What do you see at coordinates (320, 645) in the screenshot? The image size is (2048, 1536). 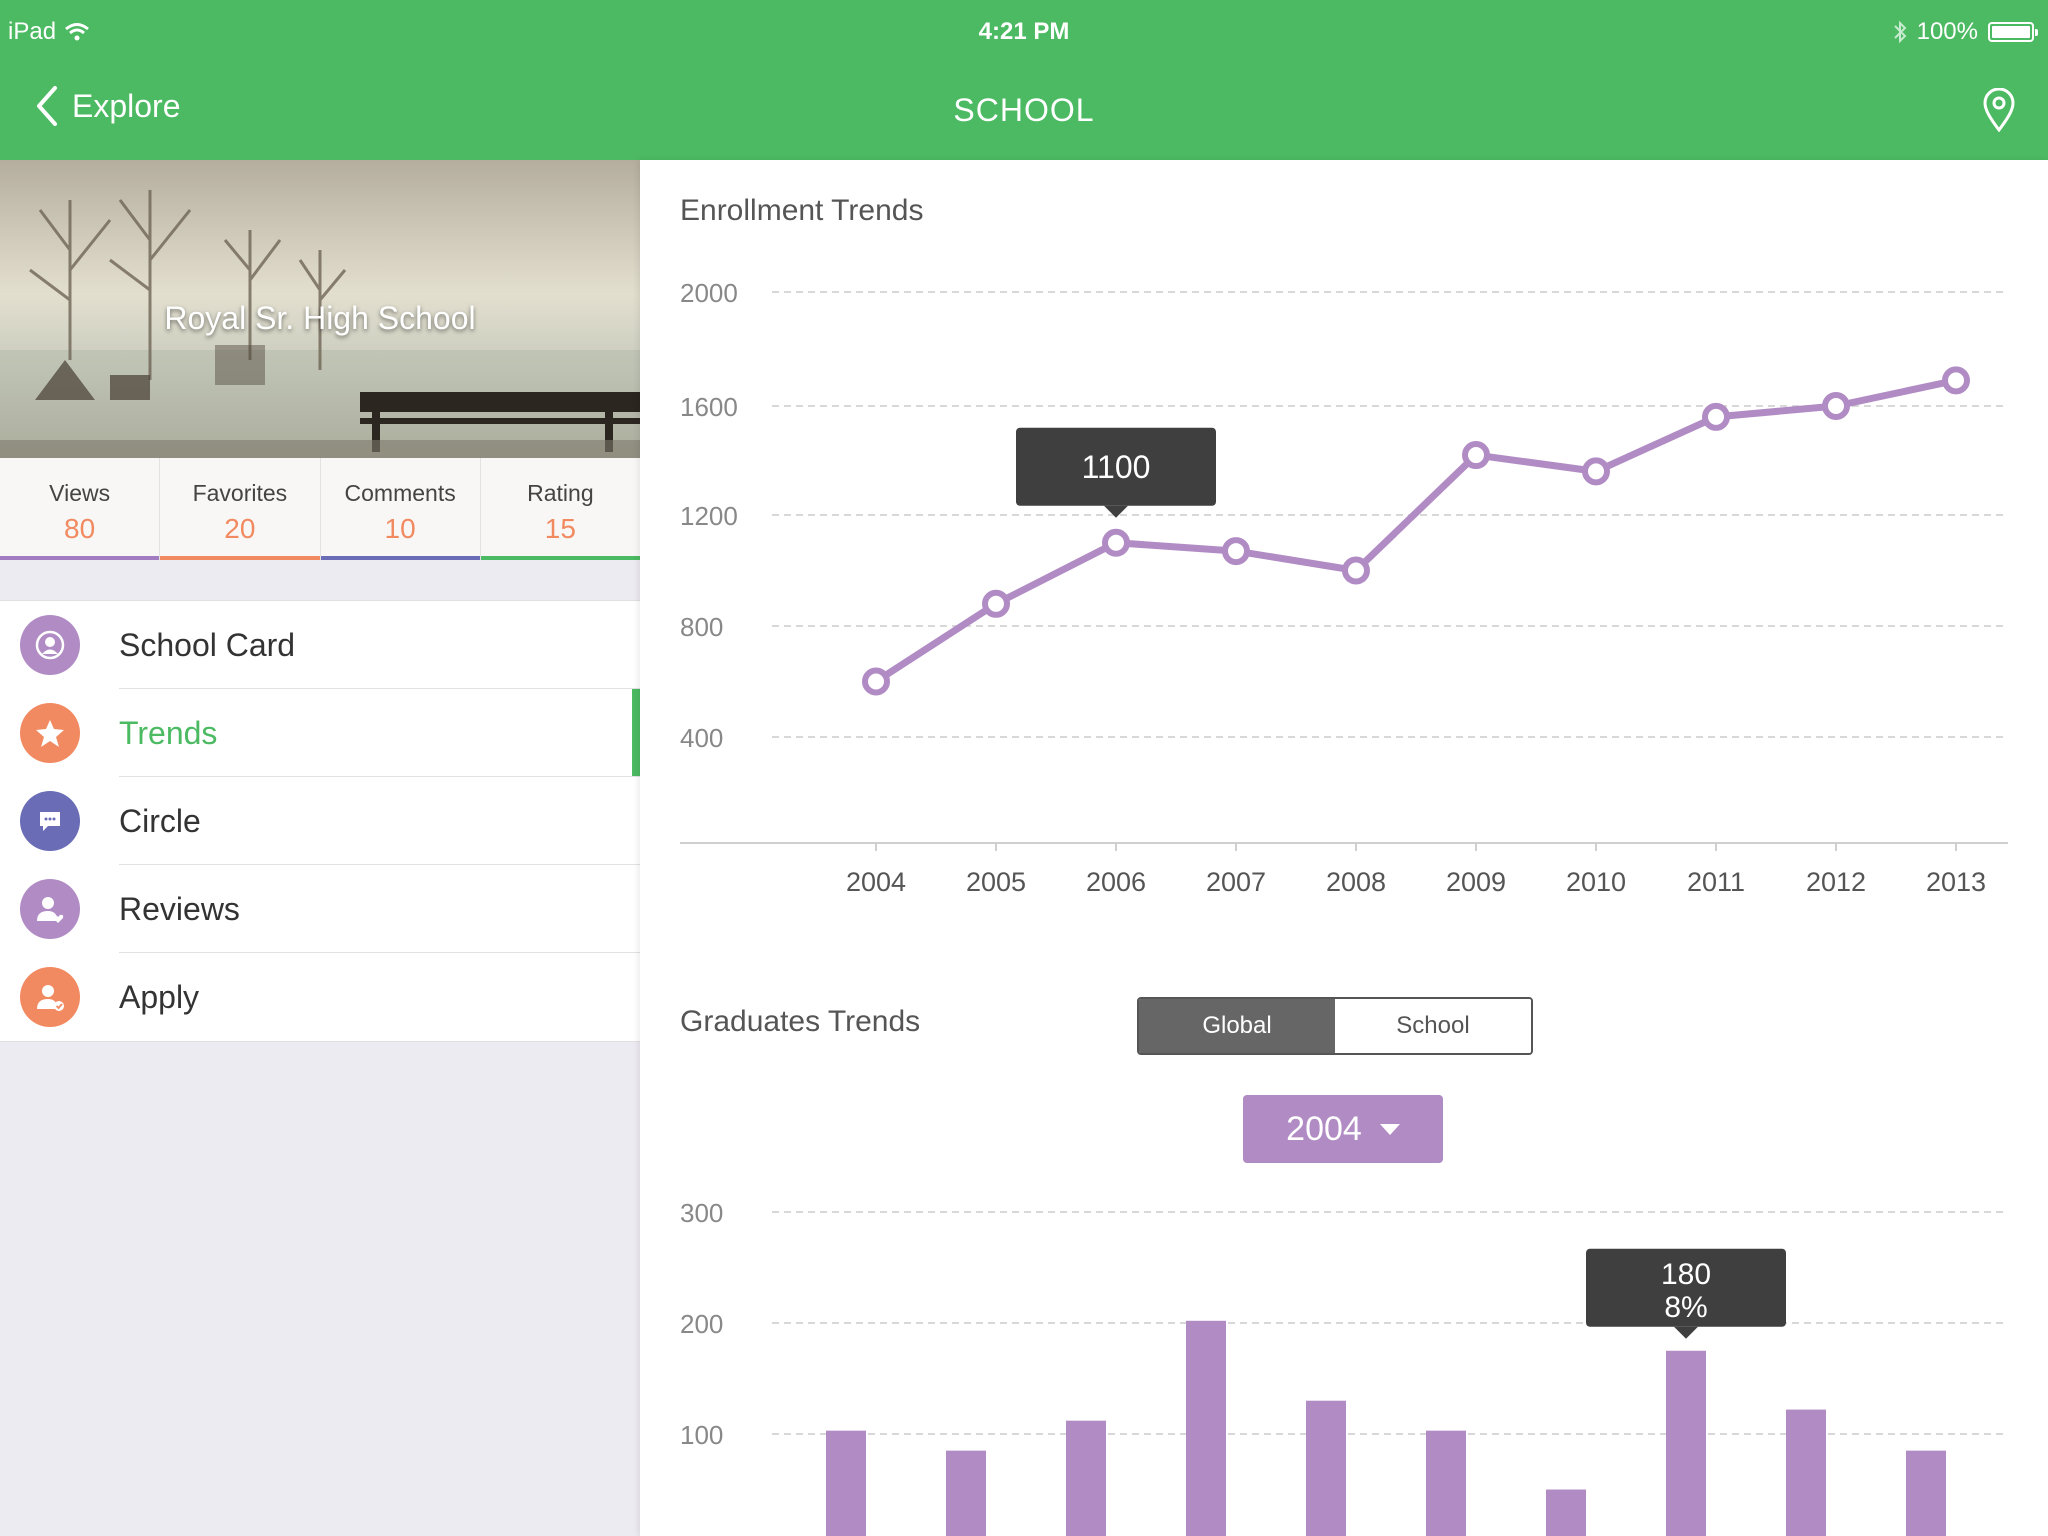 I see `menu-item-school-card: School Card` at bounding box center [320, 645].